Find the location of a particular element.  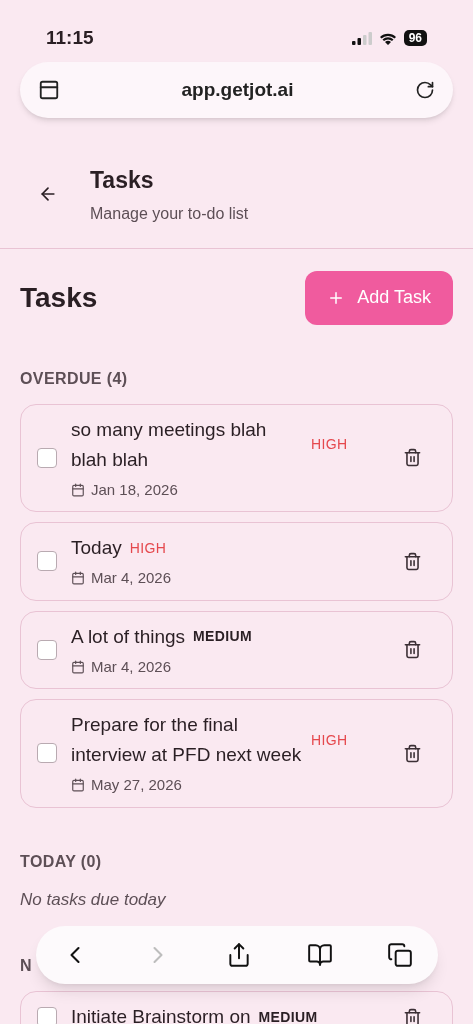

task-card: Initiate Brainstorm on MEDIUM is located at coordinates (236, 1007).